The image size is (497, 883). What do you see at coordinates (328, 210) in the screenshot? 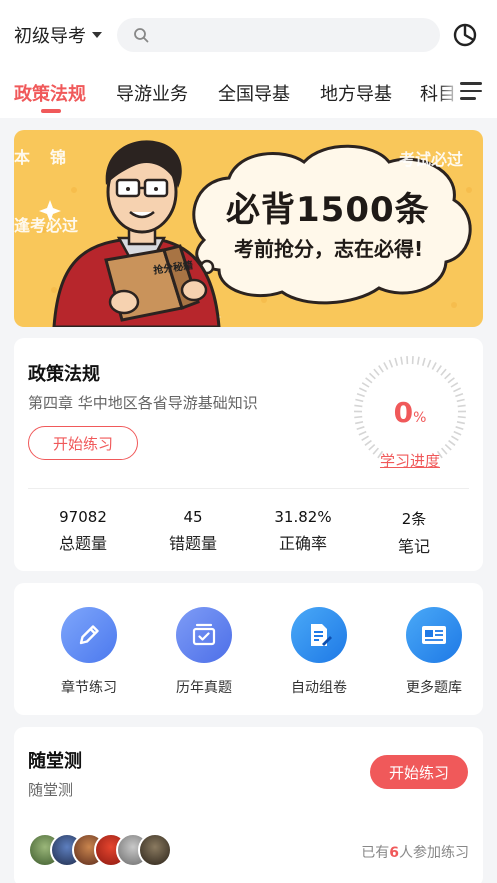
I see `banner-headline: 必背1500条` at bounding box center [328, 210].